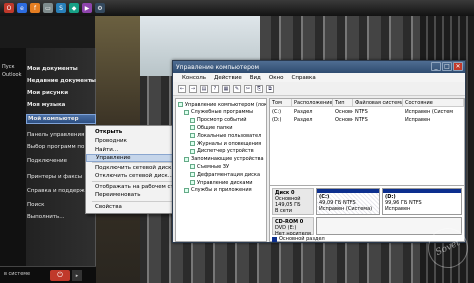  I want to click on context-menu-item: Отображать на рабочем столе, so click(135, 187).